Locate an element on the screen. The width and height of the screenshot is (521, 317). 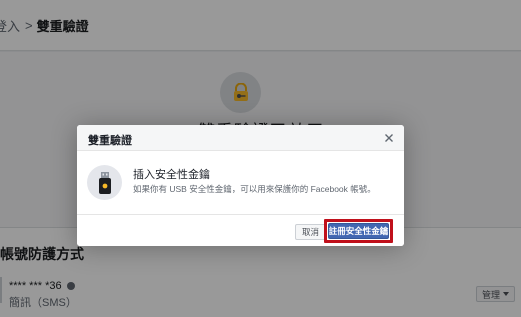
dialog-title: 雙重驗證 is located at coordinates (110, 141).